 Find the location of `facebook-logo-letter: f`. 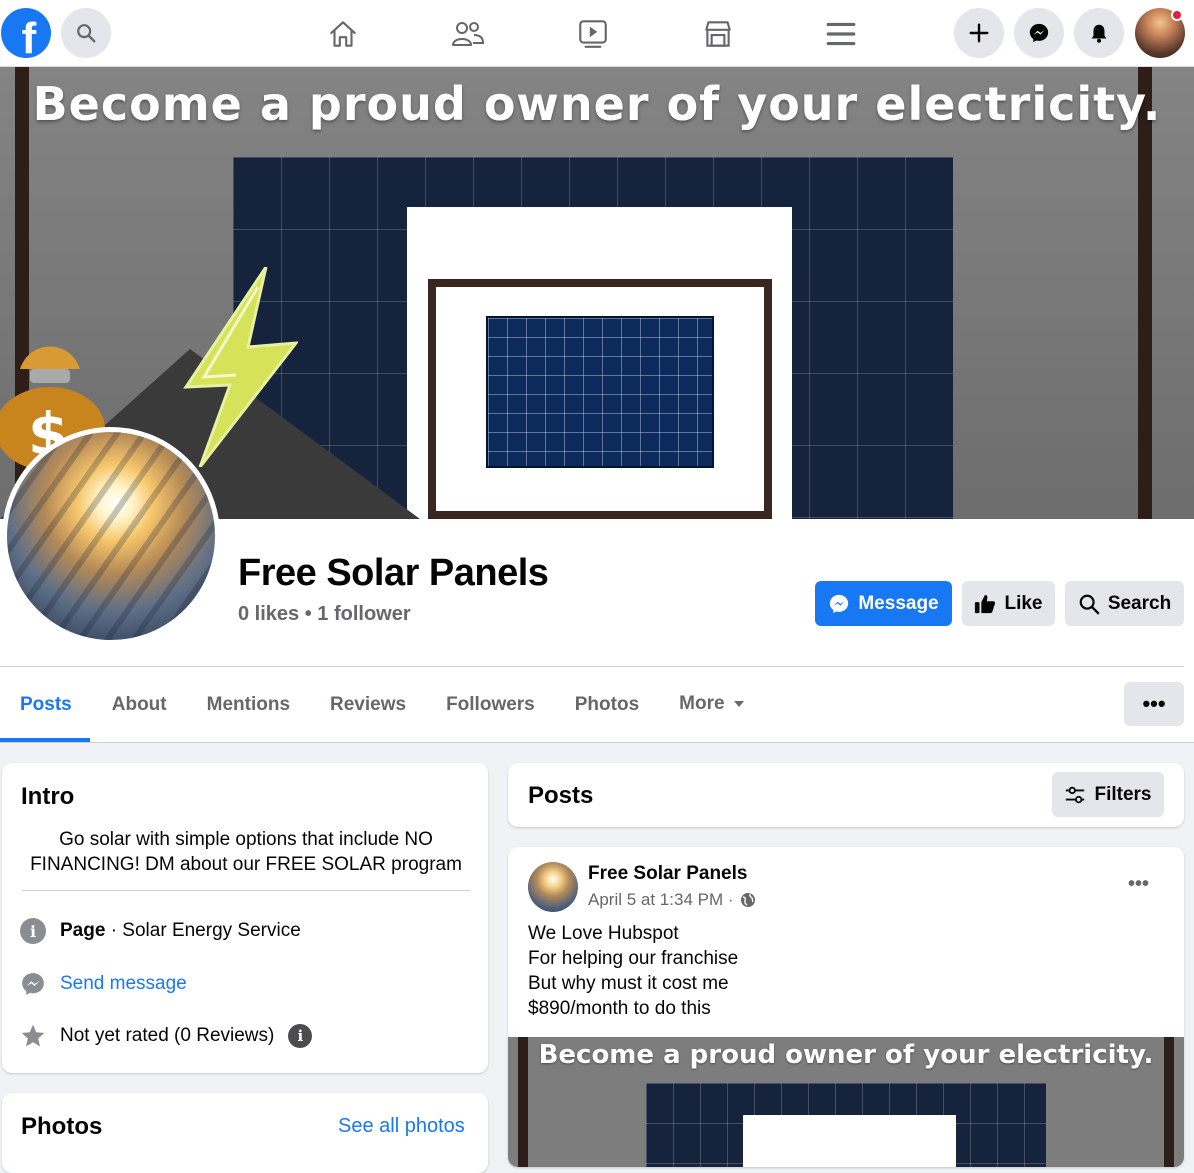

facebook-logo-letter: f is located at coordinates (29, 36).